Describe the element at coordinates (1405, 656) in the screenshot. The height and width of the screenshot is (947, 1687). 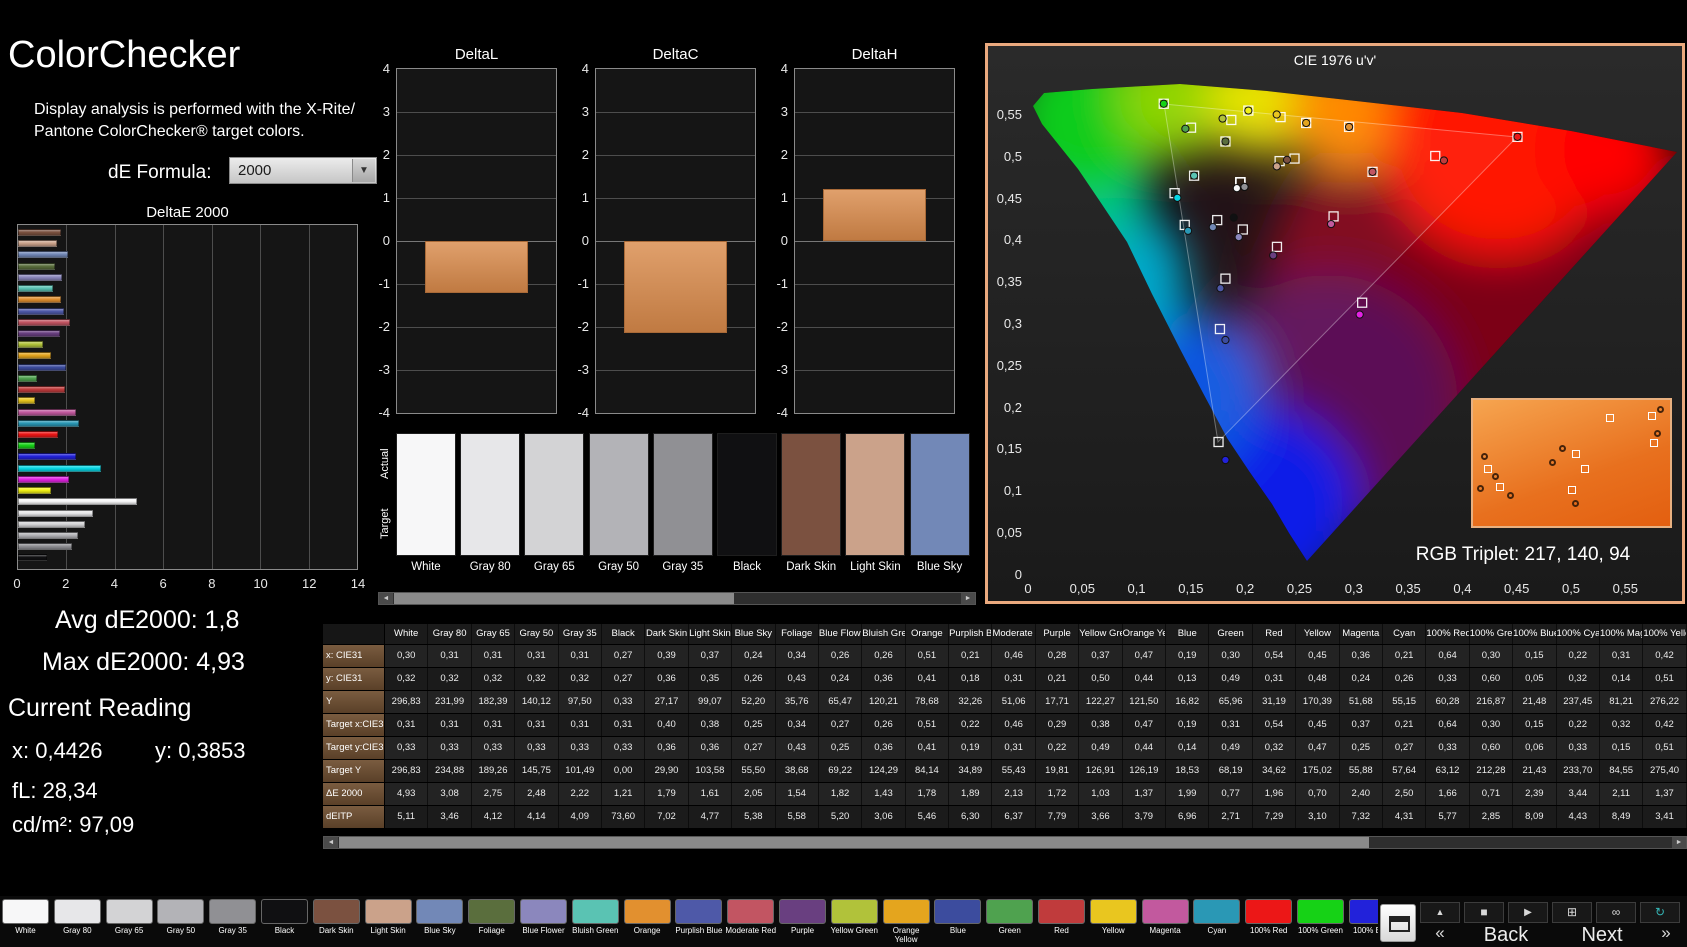
I see `table-cell: 0,21` at that location.